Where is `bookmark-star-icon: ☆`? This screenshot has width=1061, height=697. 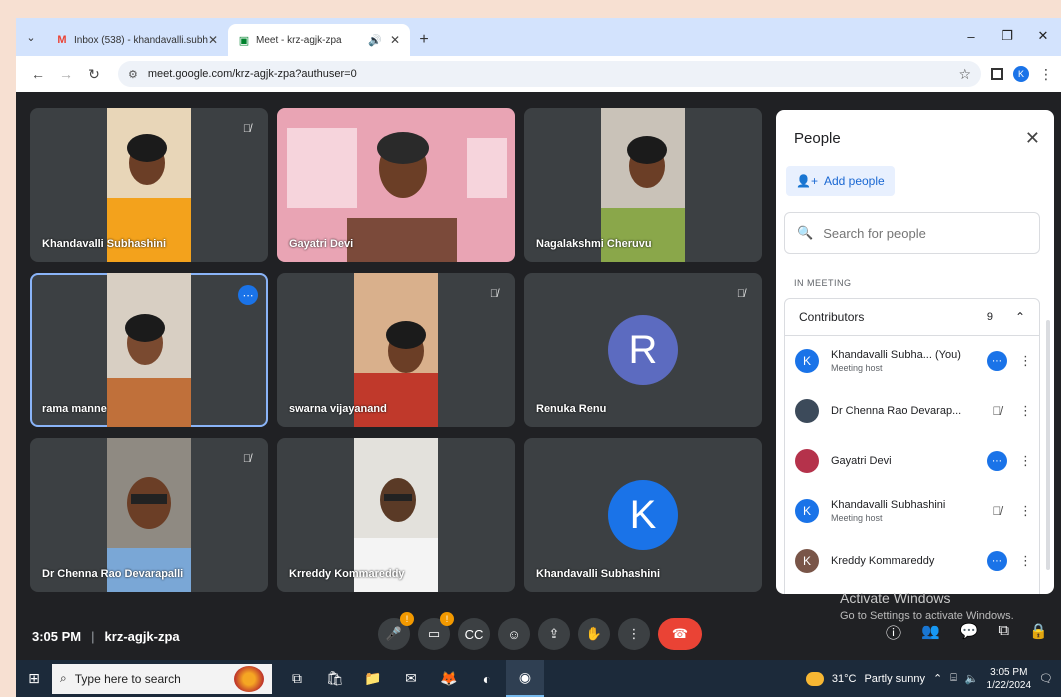
bookmark-star-icon: ☆ is located at coordinates (964, 74).